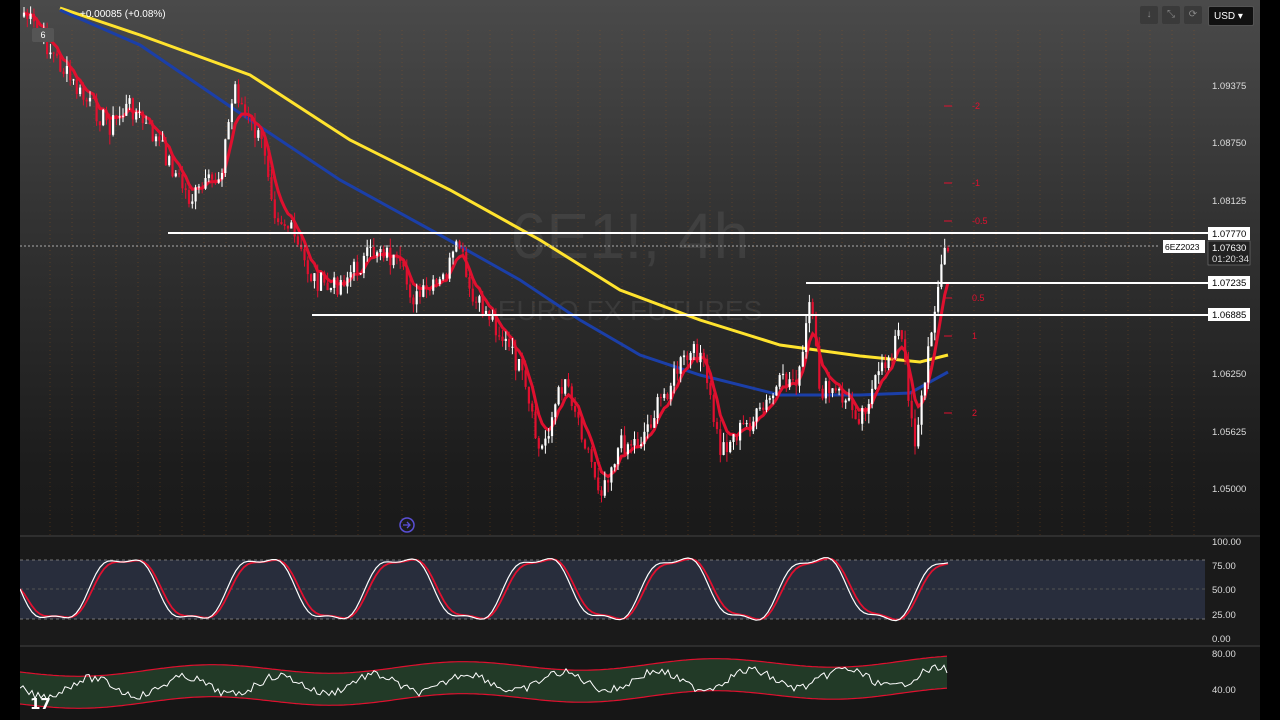 This screenshot has width=1280, height=720. What do you see at coordinates (1149, 15) in the screenshot?
I see `download-icon: ↓` at bounding box center [1149, 15].